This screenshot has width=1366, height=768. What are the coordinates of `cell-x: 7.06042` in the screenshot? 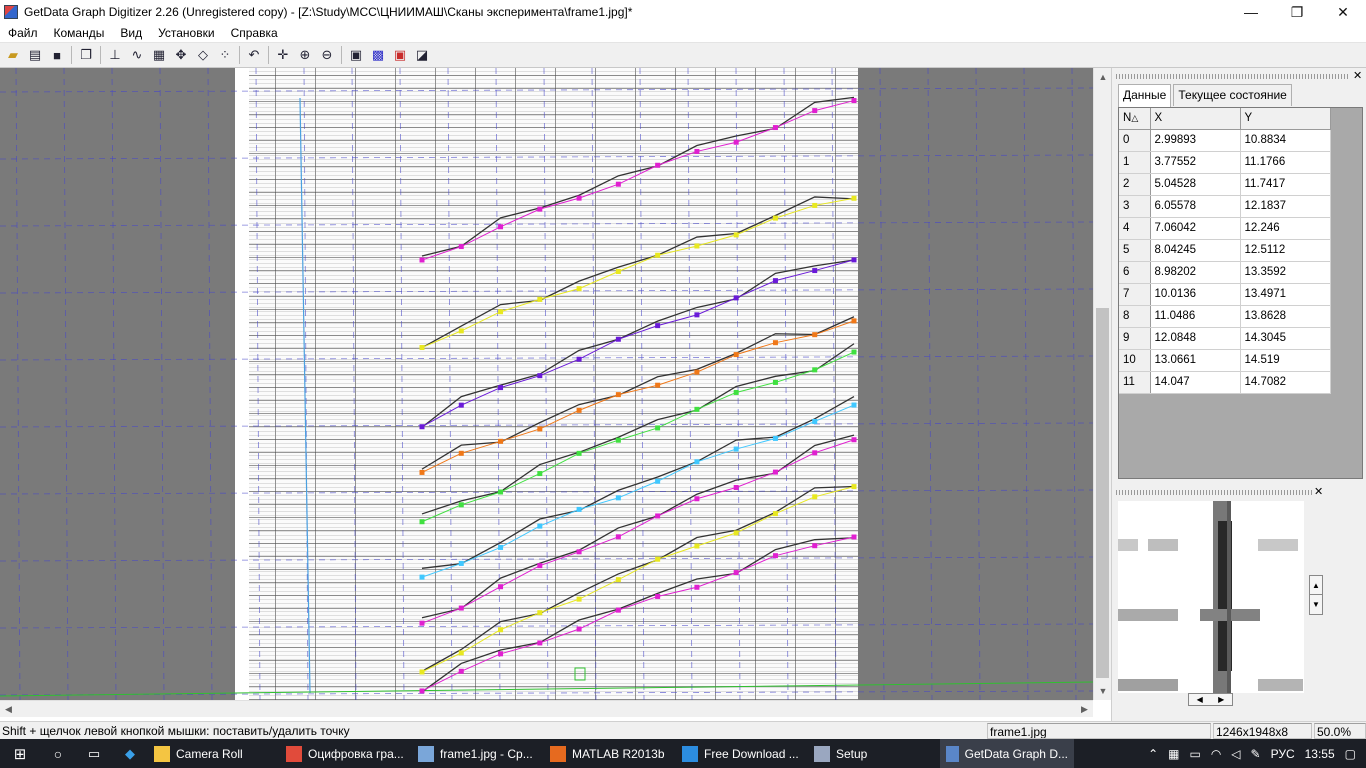 It's located at (1195, 228).